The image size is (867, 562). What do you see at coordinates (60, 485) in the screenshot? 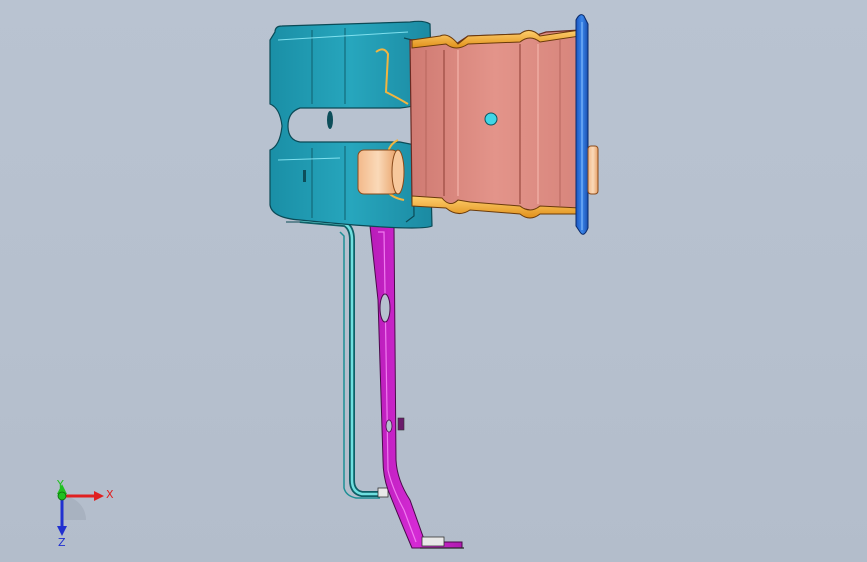
I see `y-axis-label: Y` at bounding box center [60, 485].